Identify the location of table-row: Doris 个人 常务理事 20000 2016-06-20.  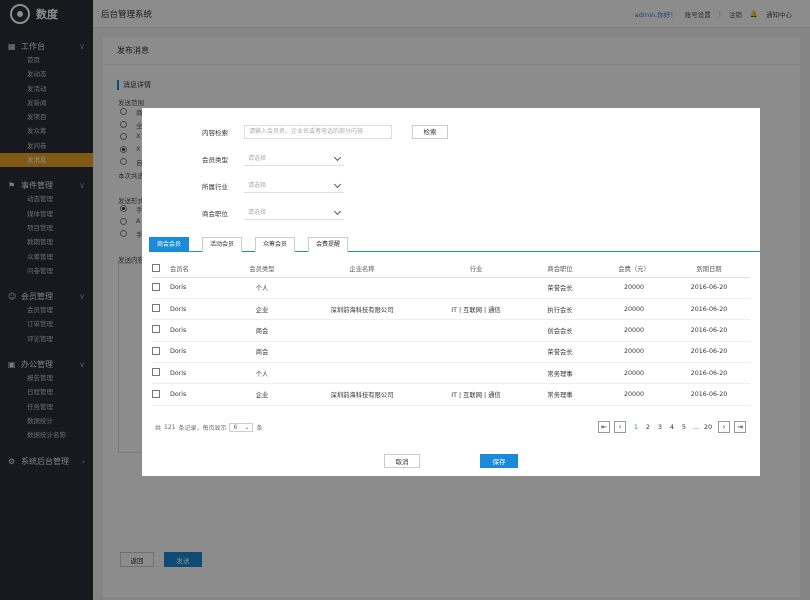
(451, 373).